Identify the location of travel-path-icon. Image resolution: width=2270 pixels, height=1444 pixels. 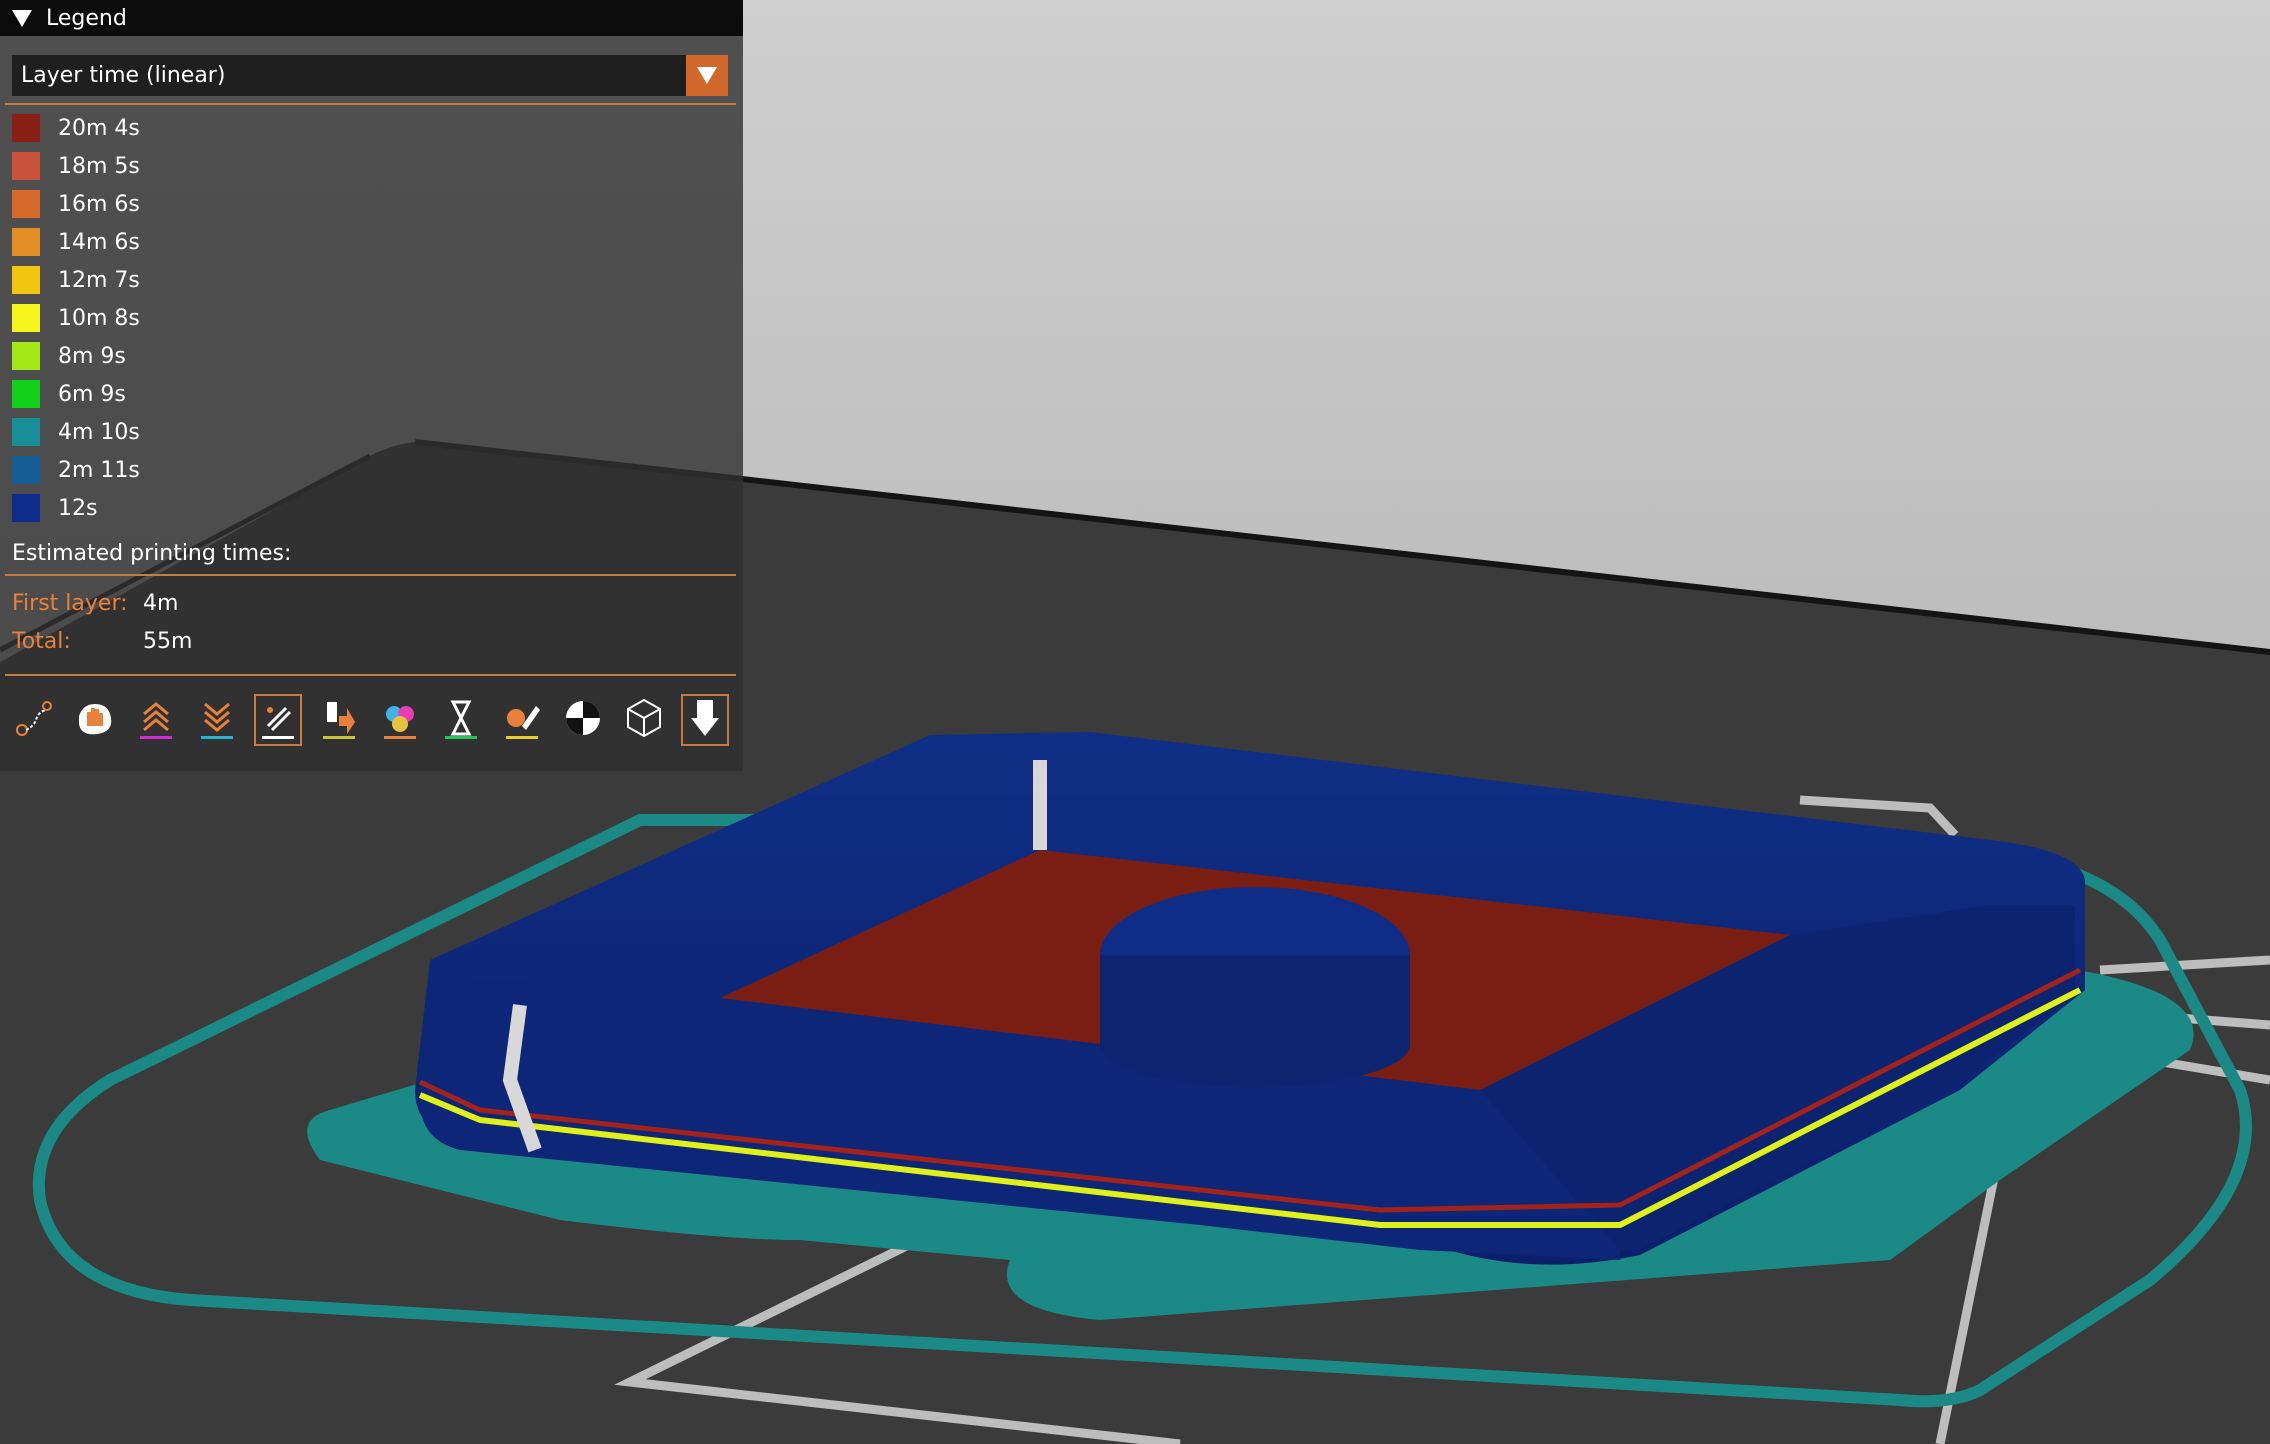
(34, 718).